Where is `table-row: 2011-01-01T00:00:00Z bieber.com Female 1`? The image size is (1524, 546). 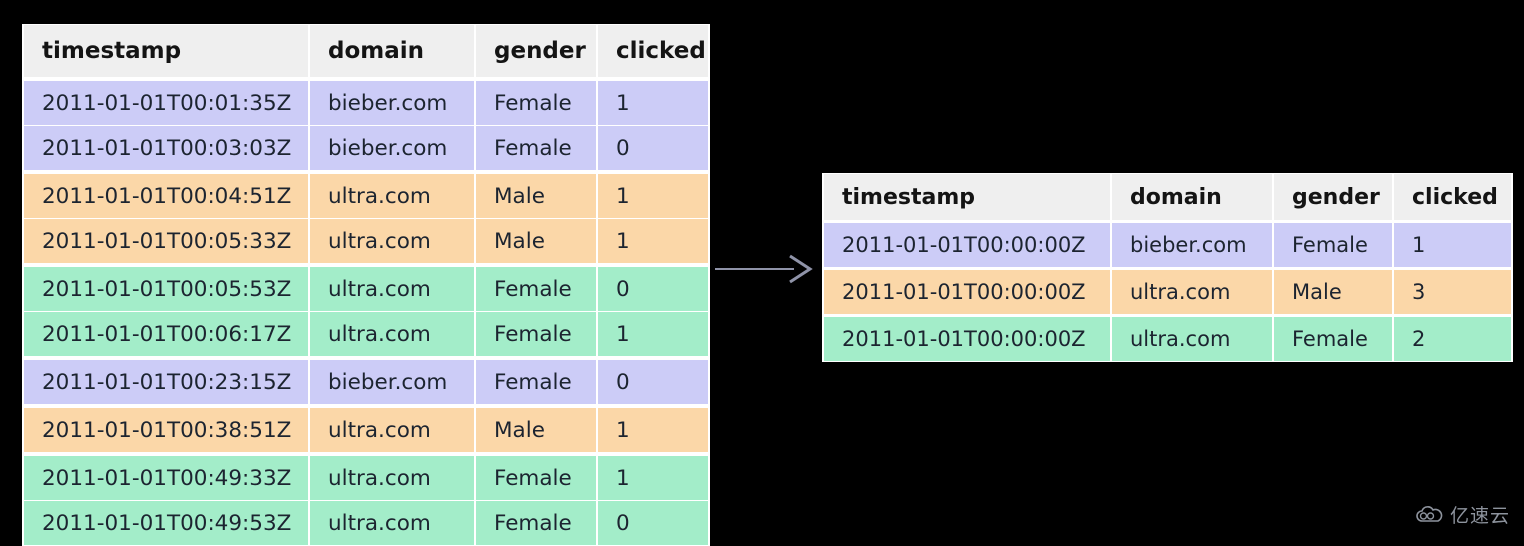 table-row: 2011-01-01T00:00:00Z bieber.com Female 1 is located at coordinates (1167, 244).